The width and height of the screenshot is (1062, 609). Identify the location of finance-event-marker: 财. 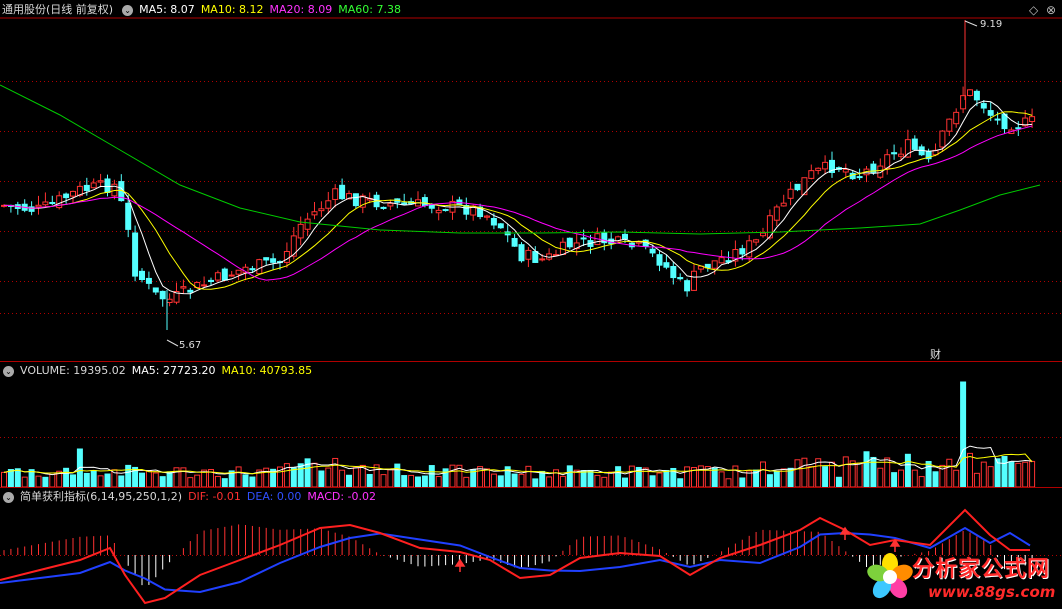
(935, 354).